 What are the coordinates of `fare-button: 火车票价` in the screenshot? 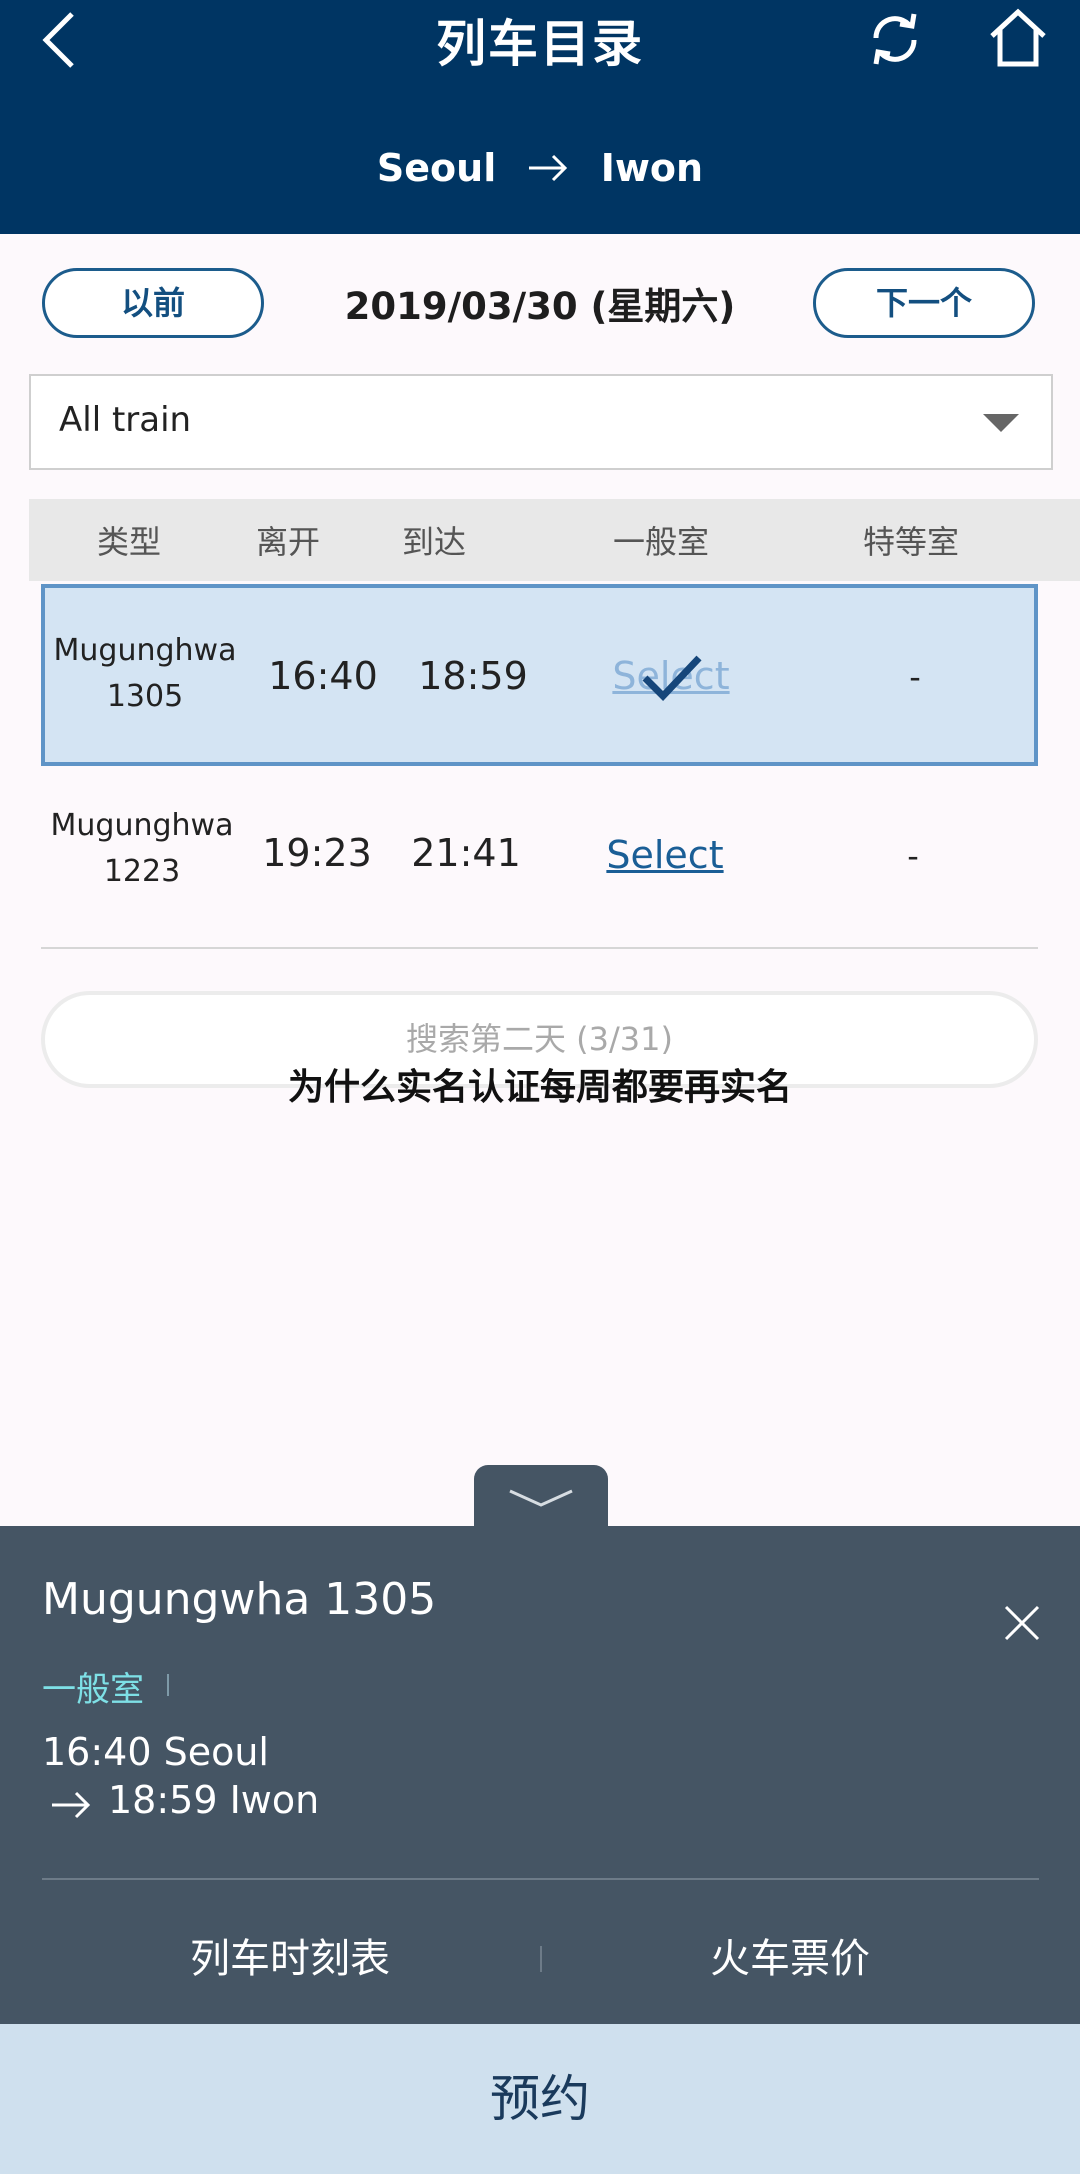 It's located at (790, 1955).